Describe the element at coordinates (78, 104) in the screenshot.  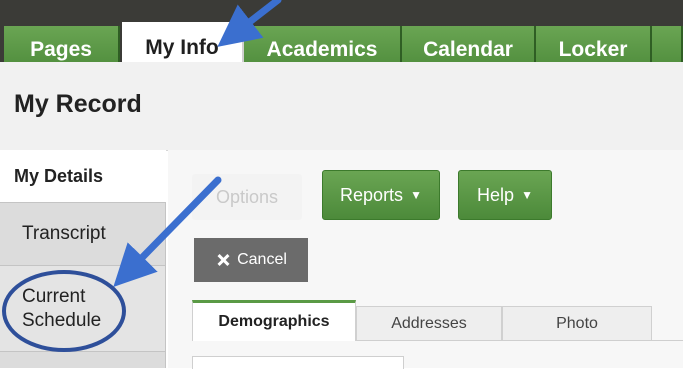
I see `page-title: My Record` at that location.